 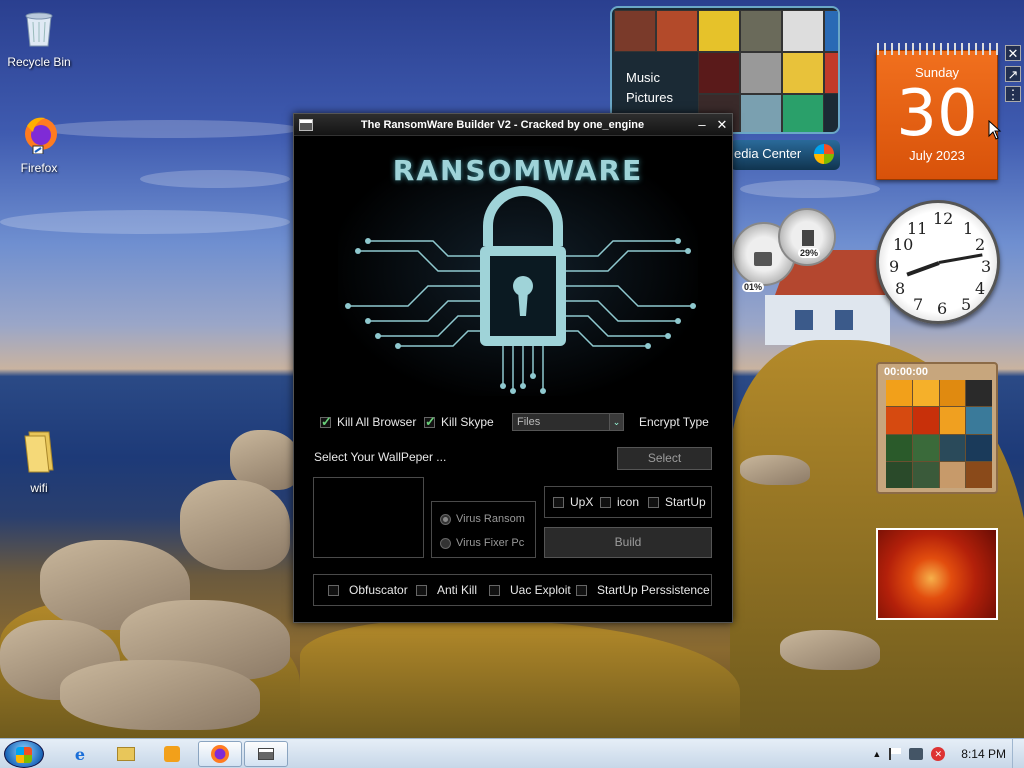 I want to click on encrypt-type-select: Files ⌄, so click(x=568, y=422).